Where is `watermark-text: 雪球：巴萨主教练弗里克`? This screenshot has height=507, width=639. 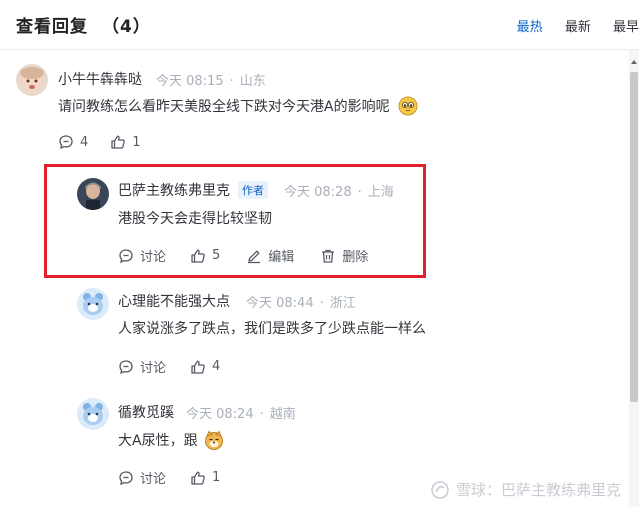
watermark-text: 雪球：巴萨主教练弗里克 is located at coordinates (538, 490).